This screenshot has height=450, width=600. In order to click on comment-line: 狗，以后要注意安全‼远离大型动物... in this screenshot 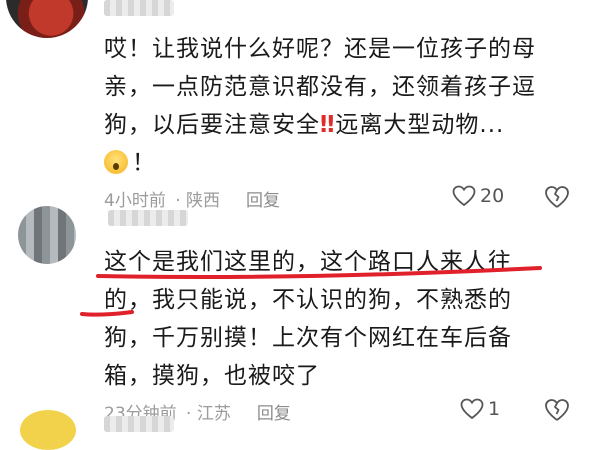, I will do `click(334, 125)`.